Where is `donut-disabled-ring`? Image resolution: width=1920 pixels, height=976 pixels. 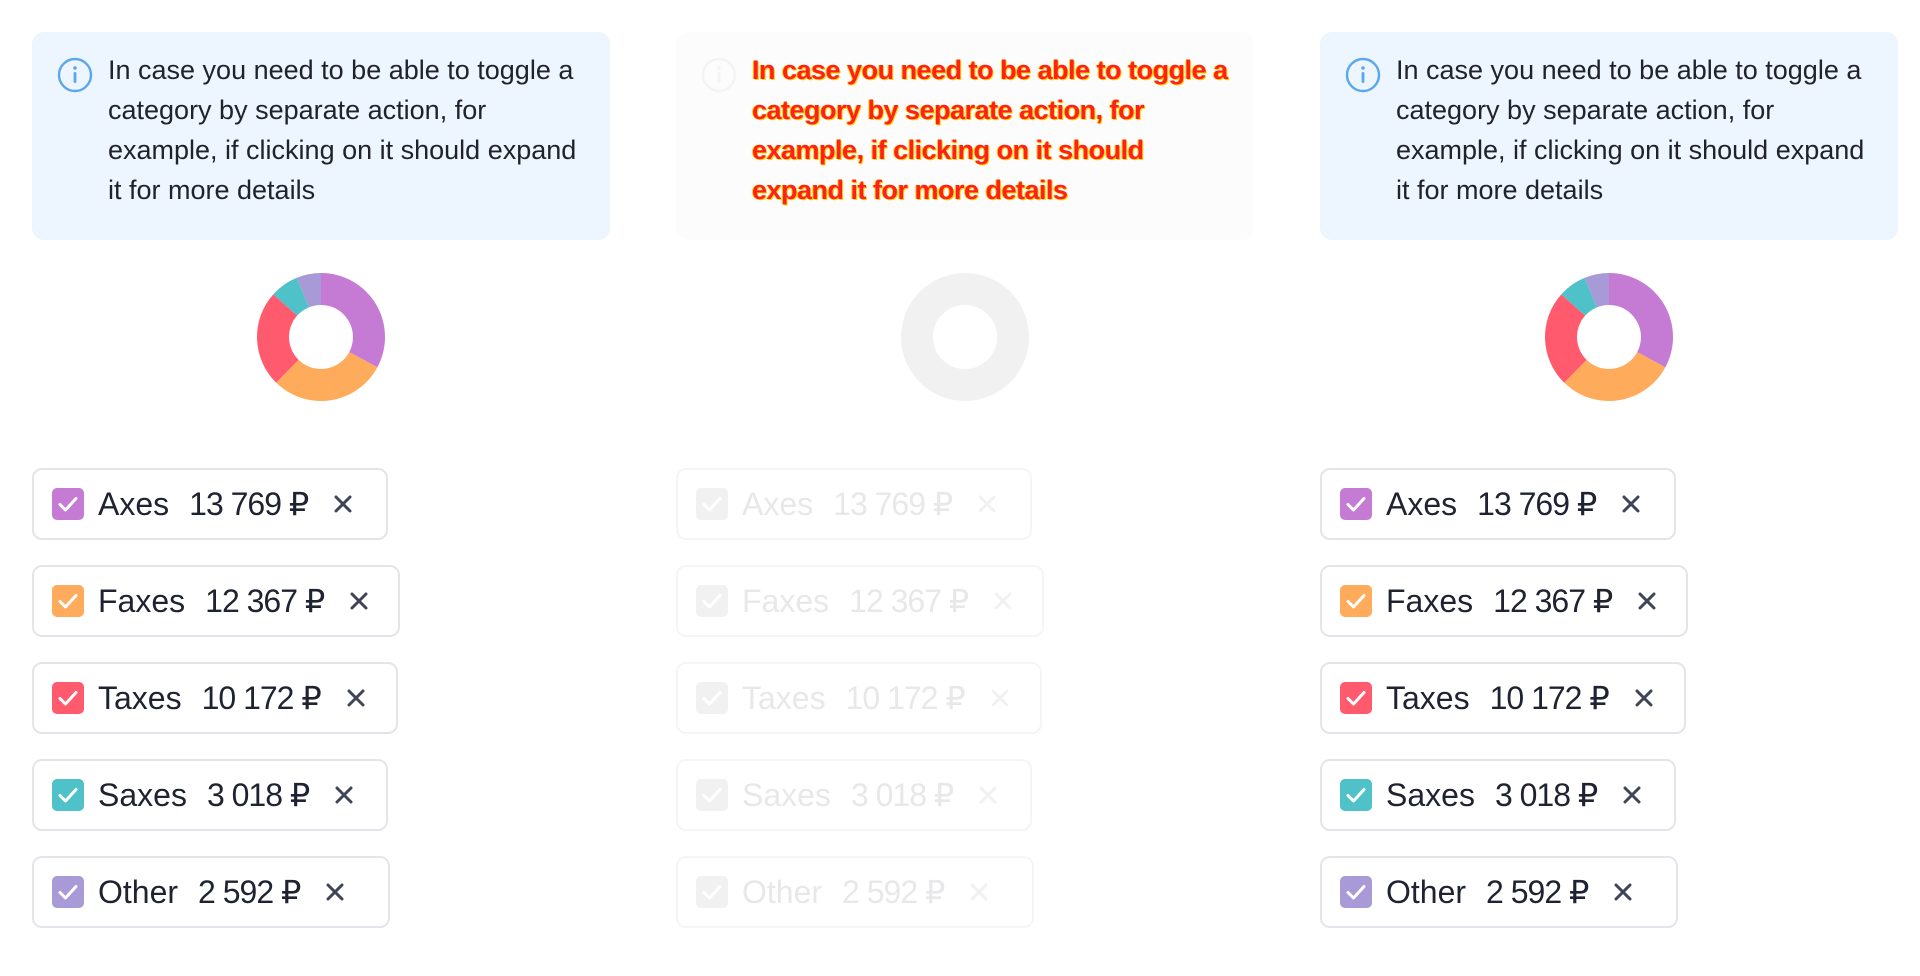
donut-disabled-ring is located at coordinates (965, 337).